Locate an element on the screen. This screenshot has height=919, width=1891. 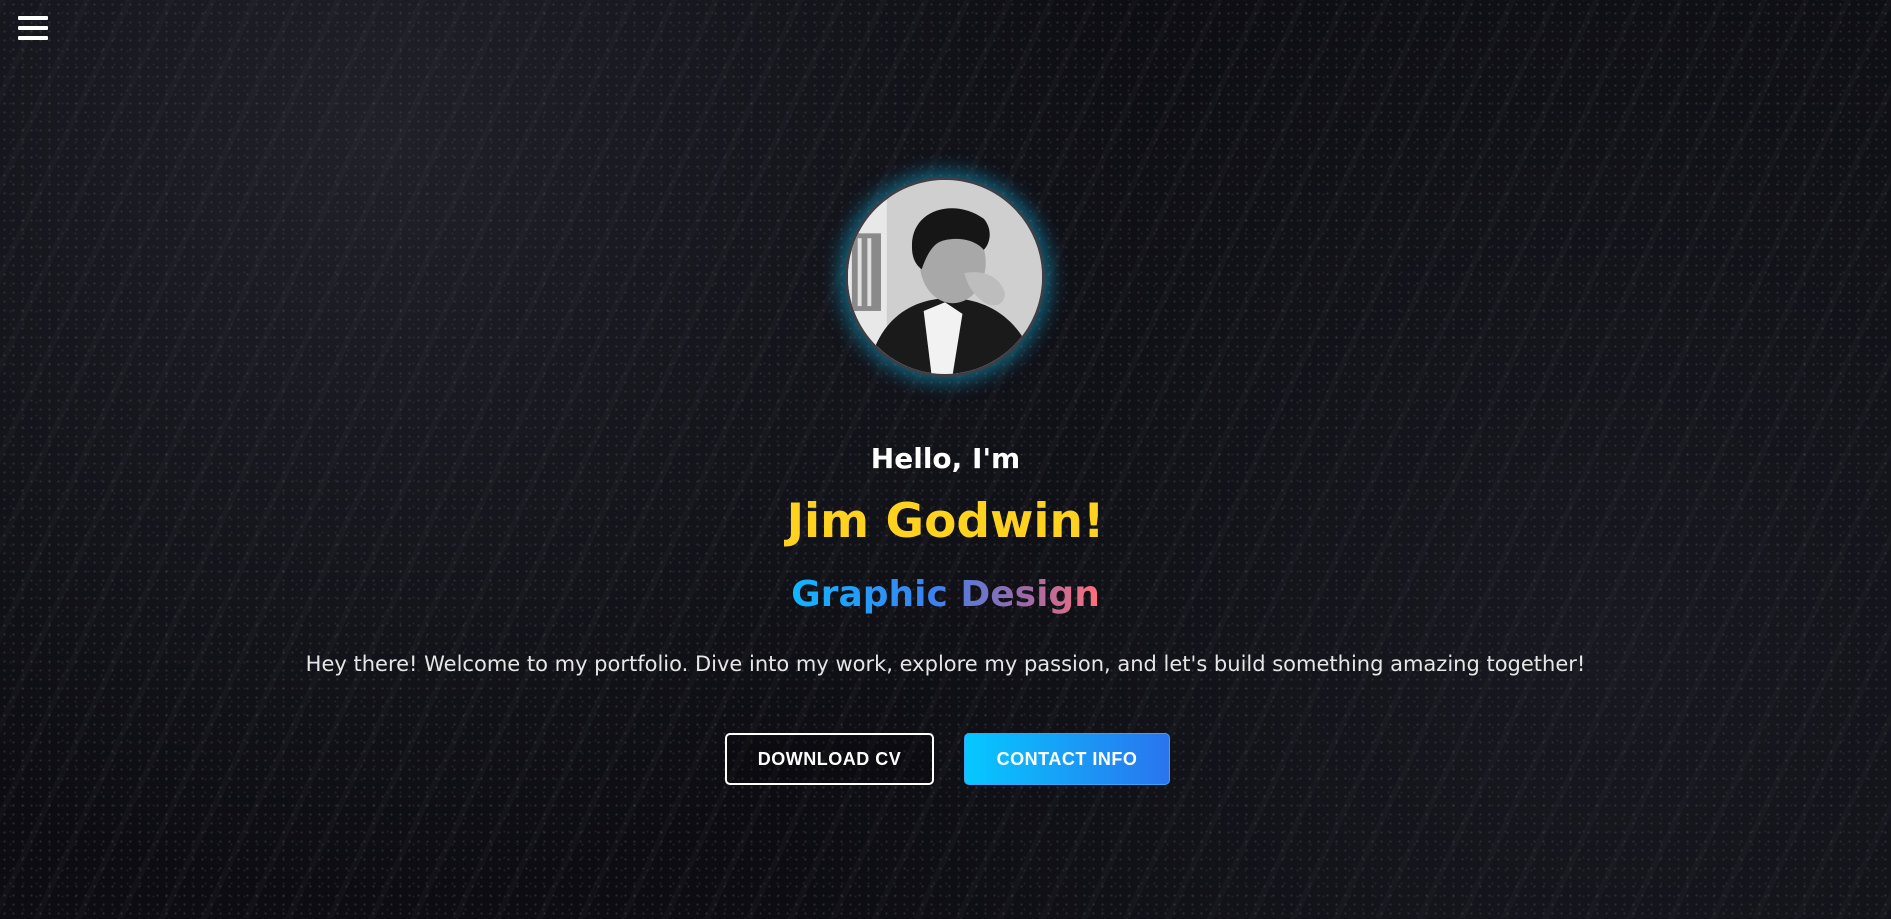
avatar is located at coordinates (945, 277).